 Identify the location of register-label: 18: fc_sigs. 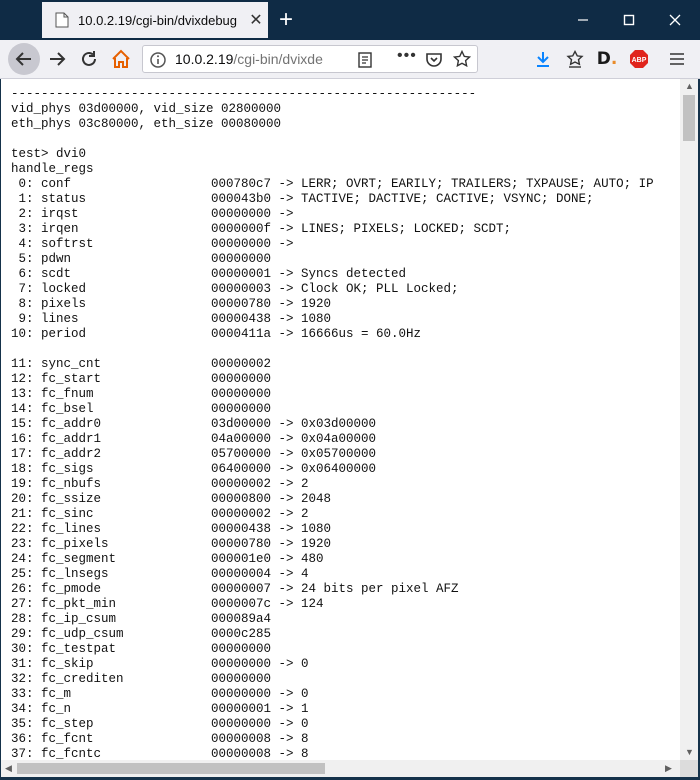
(52, 469).